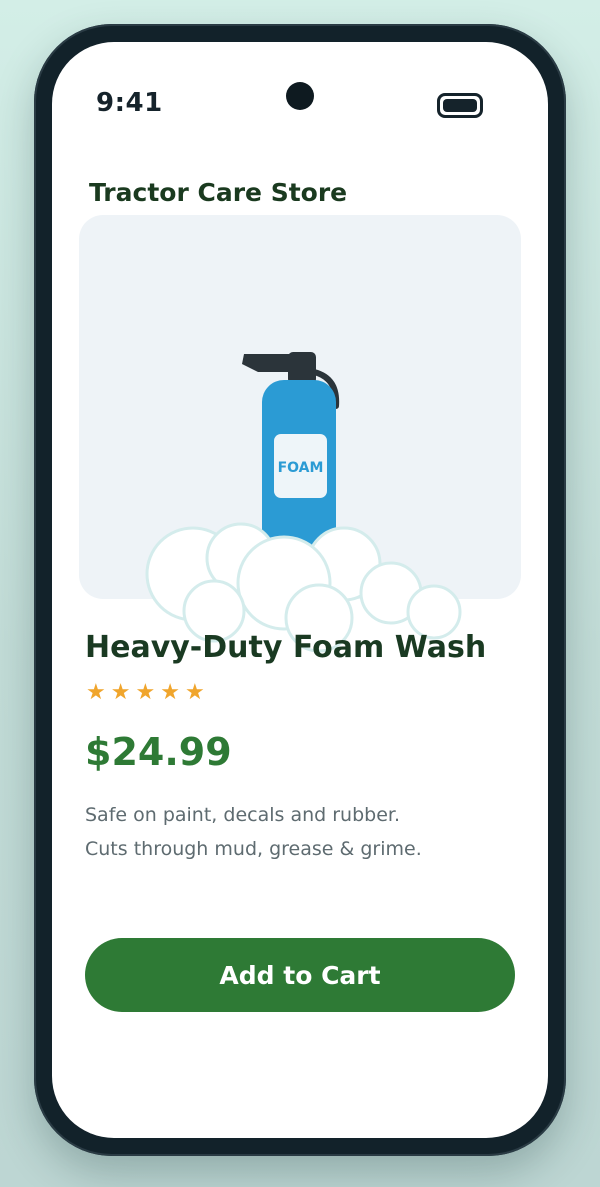  I want to click on battery-full-icon, so click(460, 105).